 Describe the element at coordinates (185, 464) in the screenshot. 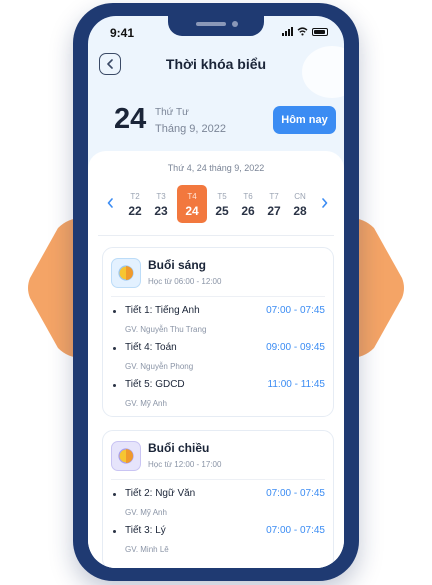

I see `session-hours: Học từ 12:00 - 17:00` at that location.